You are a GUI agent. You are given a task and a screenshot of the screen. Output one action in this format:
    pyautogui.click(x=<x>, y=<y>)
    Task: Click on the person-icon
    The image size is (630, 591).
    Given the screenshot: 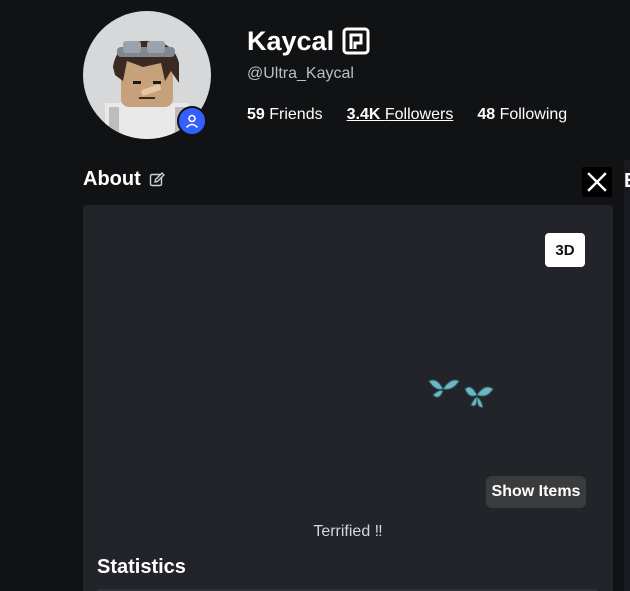 What is the action you would take?
    pyautogui.click(x=192, y=121)
    